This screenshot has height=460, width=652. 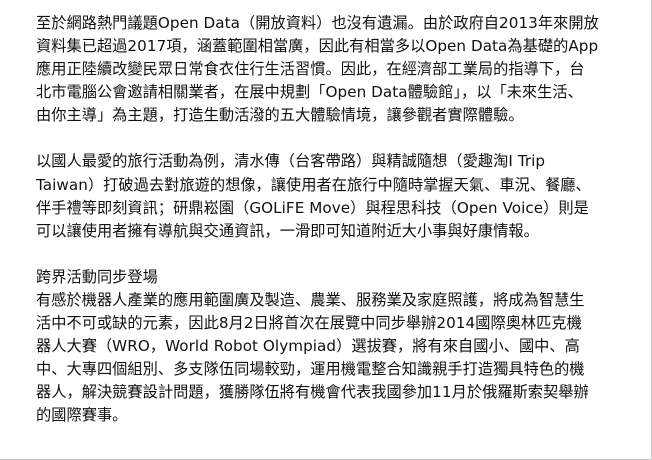 What do you see at coordinates (97, 276) in the screenshot?
I see `section-heading: 跨界活動同步登場` at bounding box center [97, 276].